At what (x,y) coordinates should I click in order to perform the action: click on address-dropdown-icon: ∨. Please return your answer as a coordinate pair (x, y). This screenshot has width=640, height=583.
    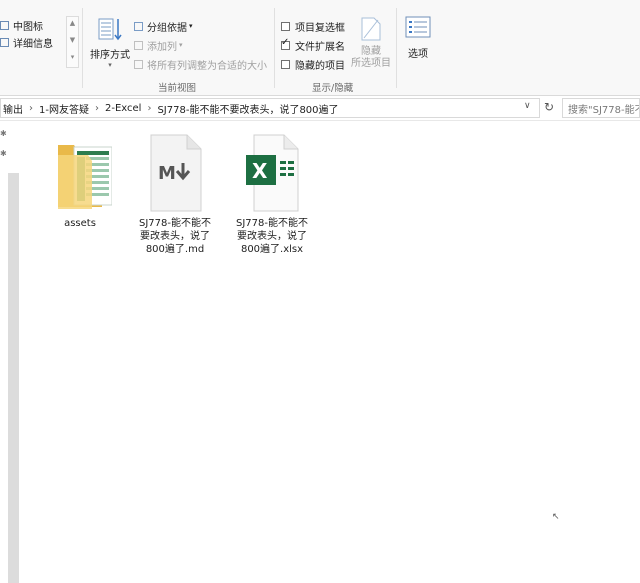
    Looking at the image, I should click on (527, 106).